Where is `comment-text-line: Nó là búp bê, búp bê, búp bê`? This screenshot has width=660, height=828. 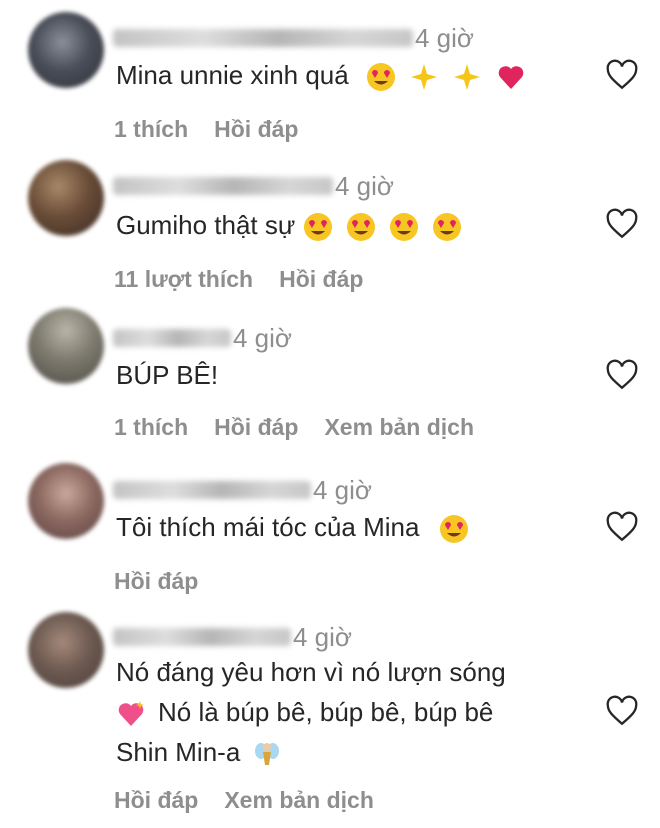 comment-text-line: Nó là búp bê, búp bê, búp bê is located at coordinates (336, 712).